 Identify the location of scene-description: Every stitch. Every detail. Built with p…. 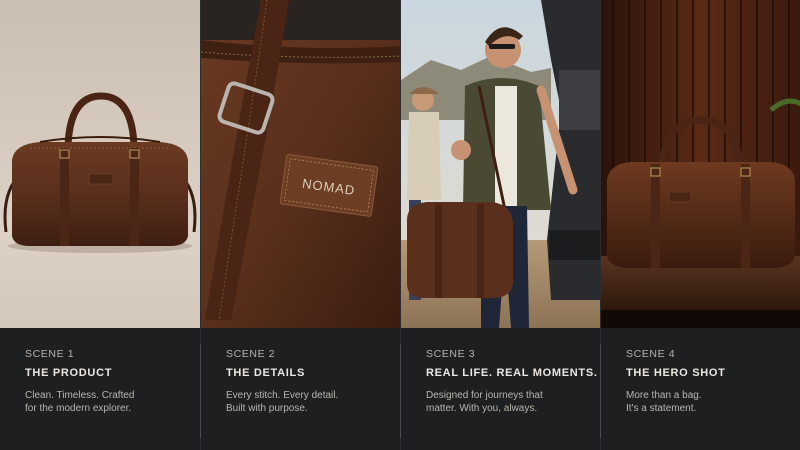
(308, 402).